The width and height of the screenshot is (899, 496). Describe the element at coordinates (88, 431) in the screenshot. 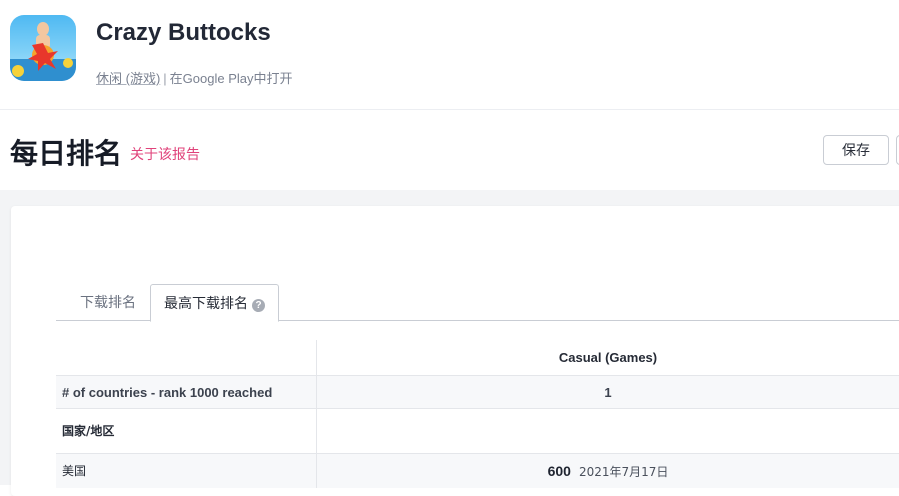

I see `country-column-header: 国家/地区` at that location.